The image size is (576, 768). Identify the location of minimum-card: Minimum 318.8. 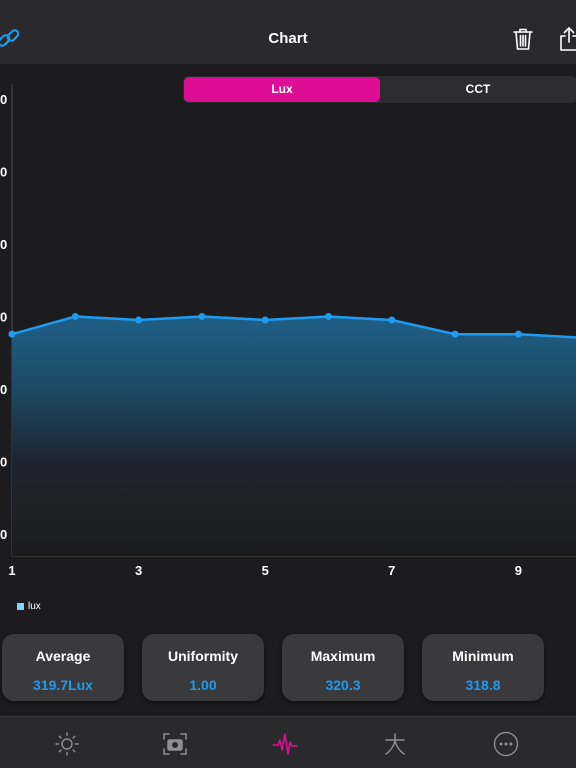
(483, 667).